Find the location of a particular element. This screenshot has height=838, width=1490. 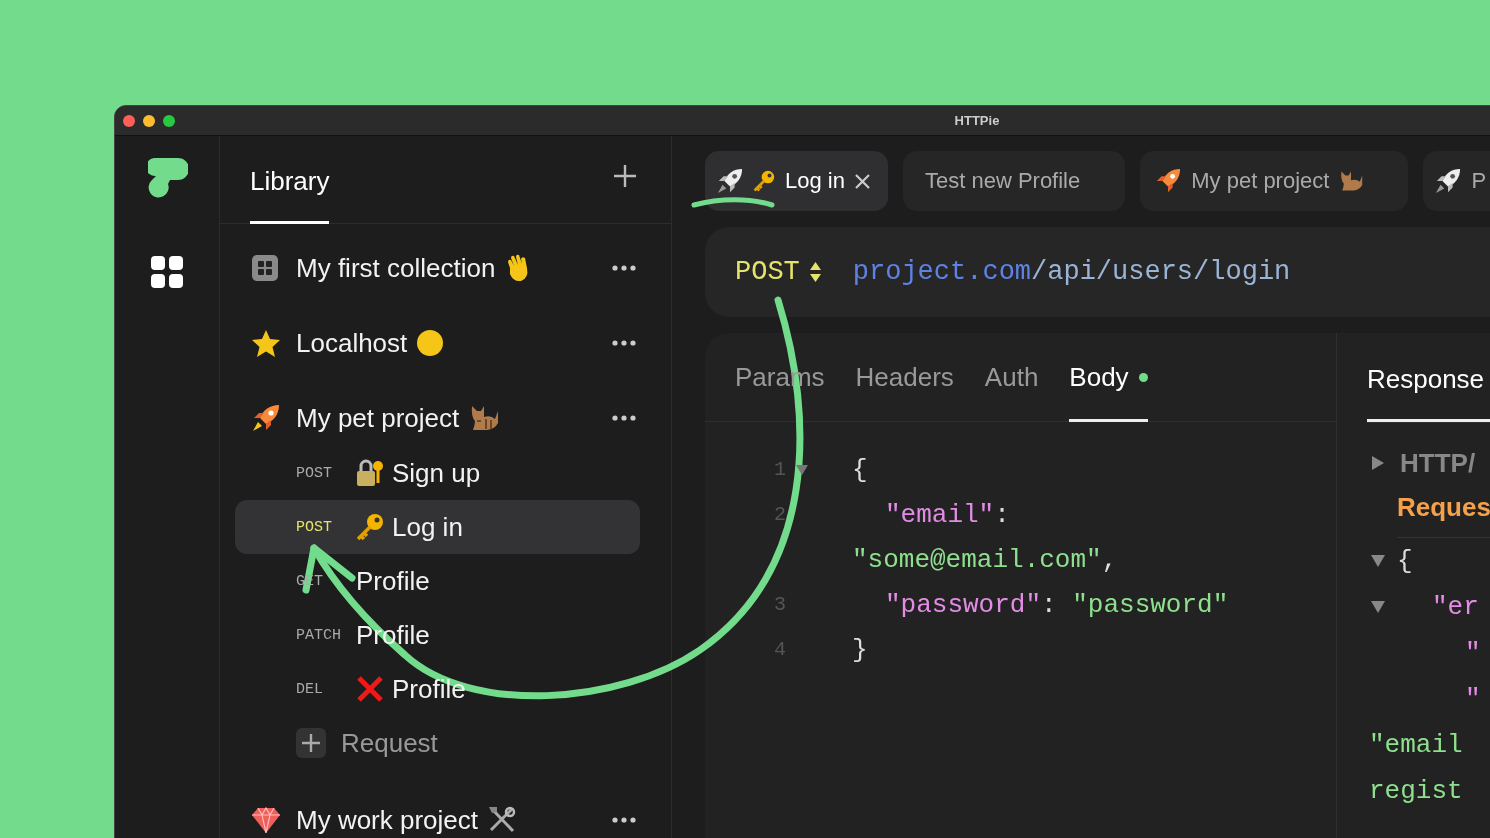

code-line: "er is located at coordinates (1455, 607).